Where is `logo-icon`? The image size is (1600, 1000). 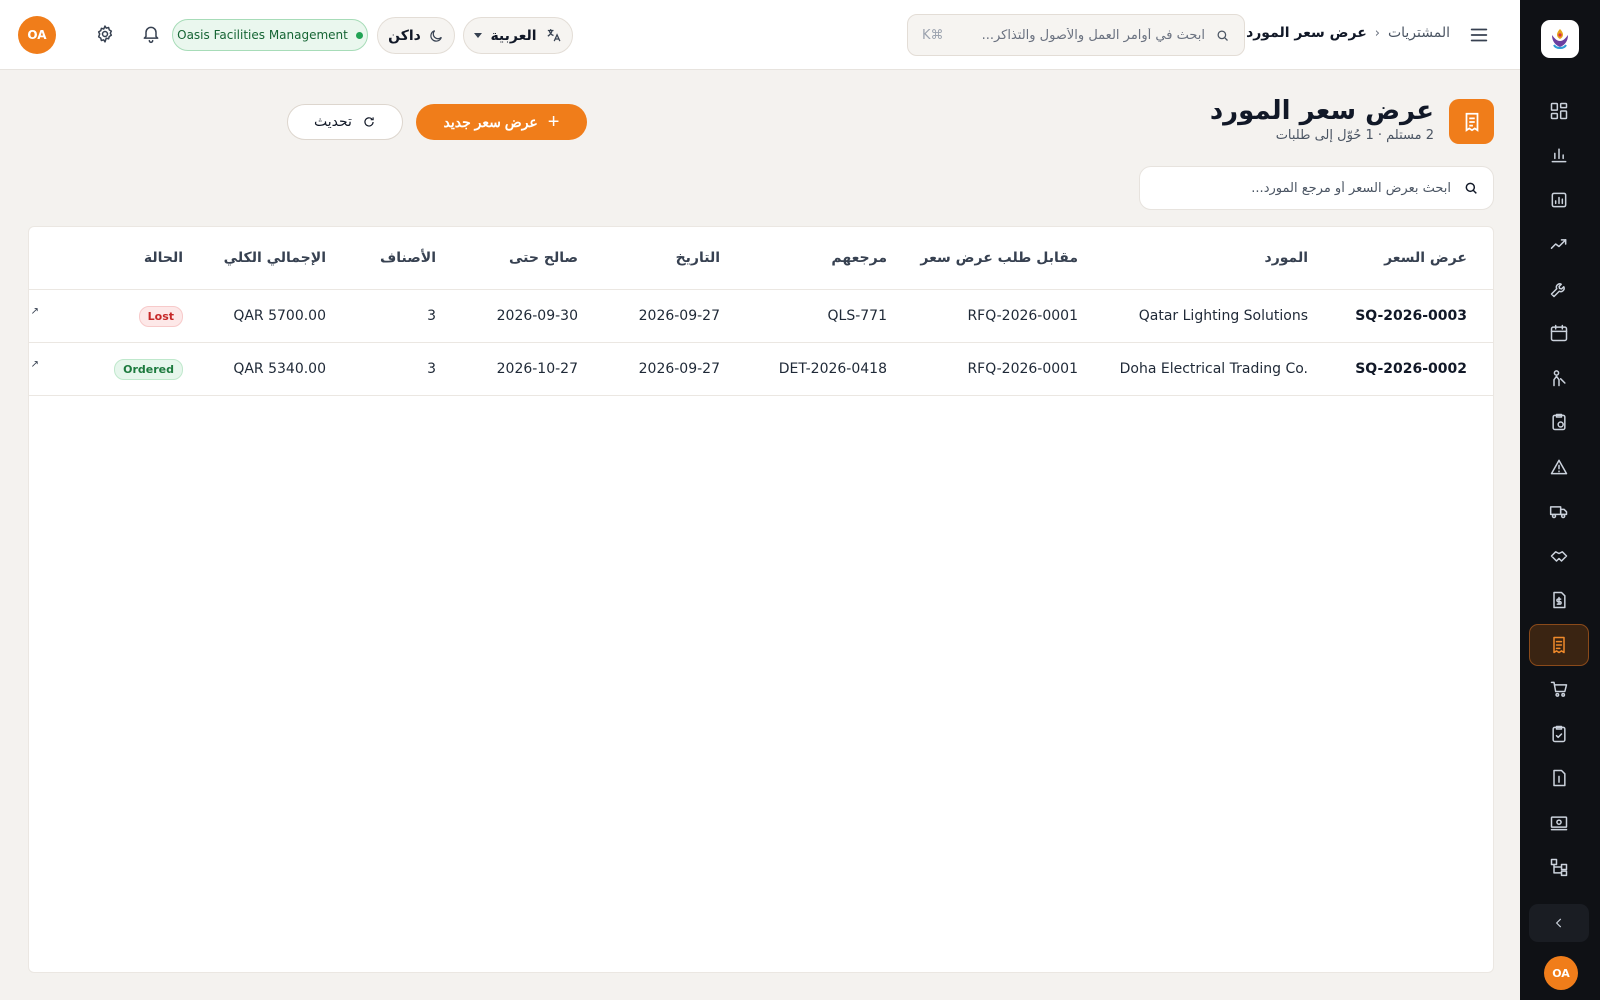 logo-icon is located at coordinates (1560, 39).